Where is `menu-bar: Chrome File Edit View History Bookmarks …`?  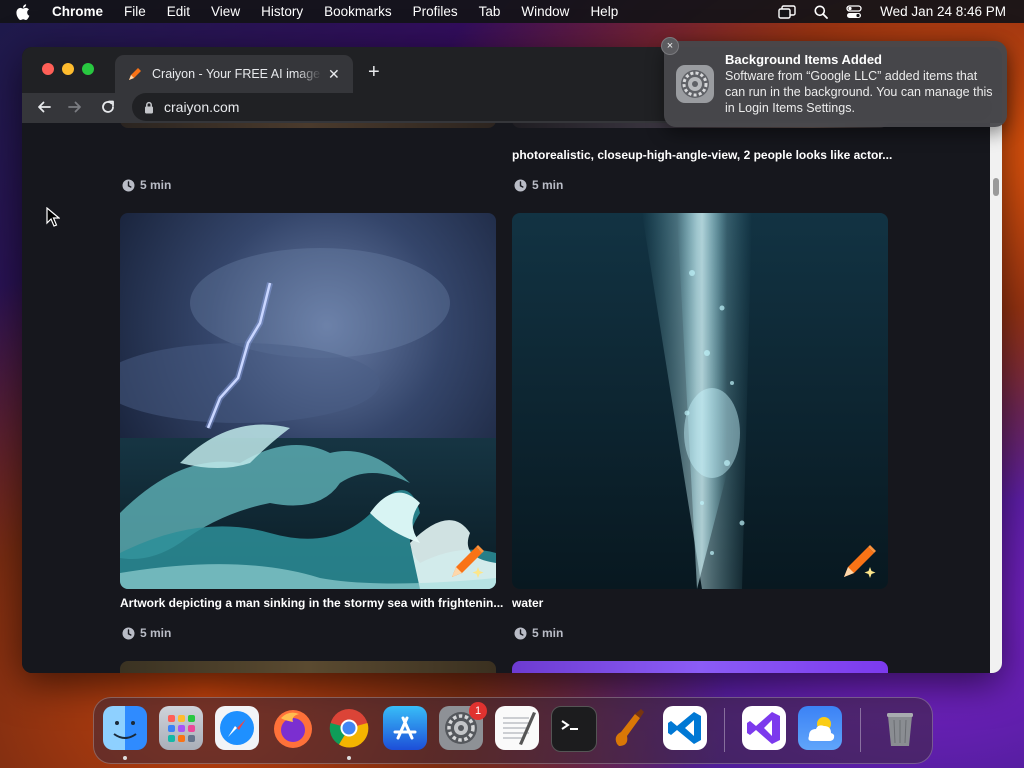 menu-bar: Chrome File Edit View History Bookmarks … is located at coordinates (512, 11).